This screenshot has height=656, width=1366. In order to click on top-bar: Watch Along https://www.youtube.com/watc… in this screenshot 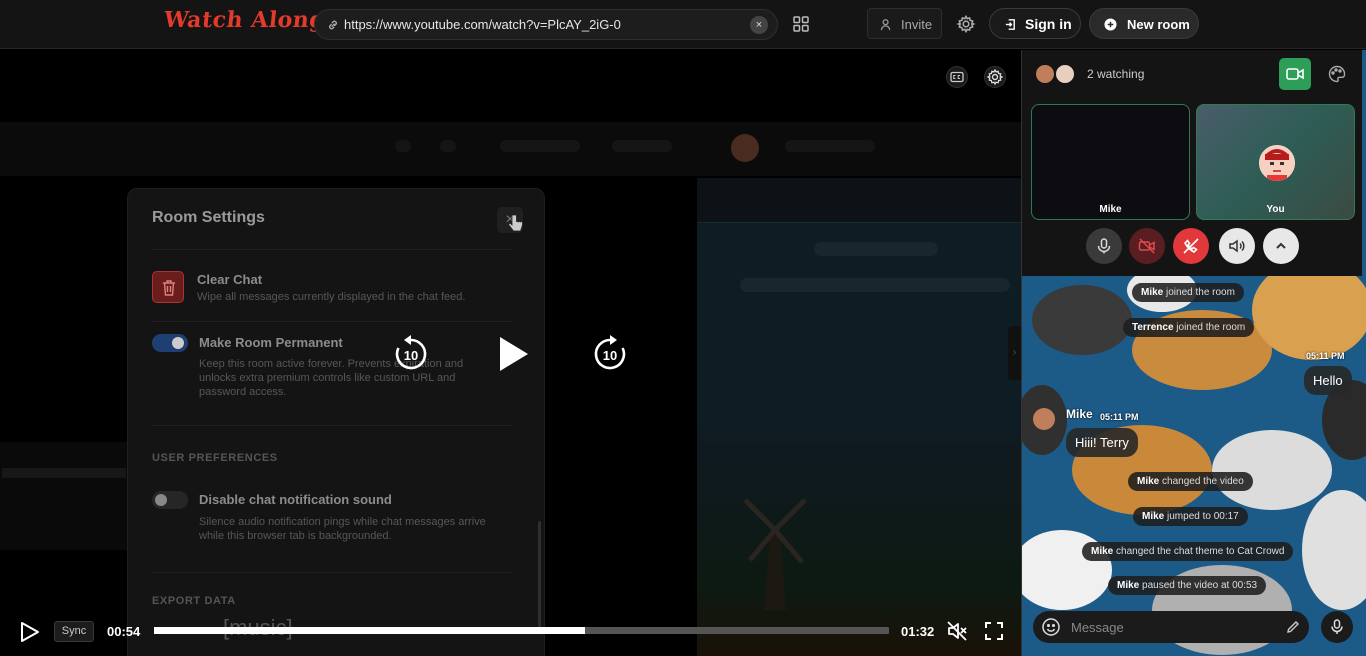, I will do `click(683, 24)`.